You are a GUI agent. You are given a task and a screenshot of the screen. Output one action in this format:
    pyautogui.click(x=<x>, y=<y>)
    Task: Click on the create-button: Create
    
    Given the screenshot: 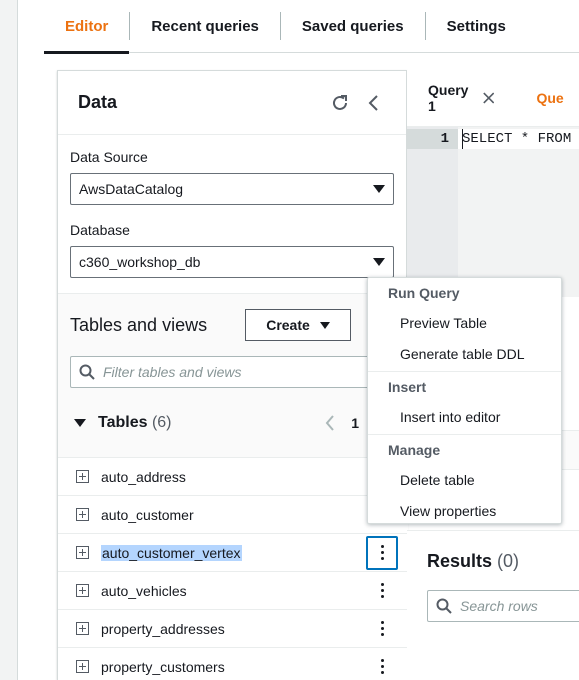 What is the action you would take?
    pyautogui.click(x=298, y=325)
    